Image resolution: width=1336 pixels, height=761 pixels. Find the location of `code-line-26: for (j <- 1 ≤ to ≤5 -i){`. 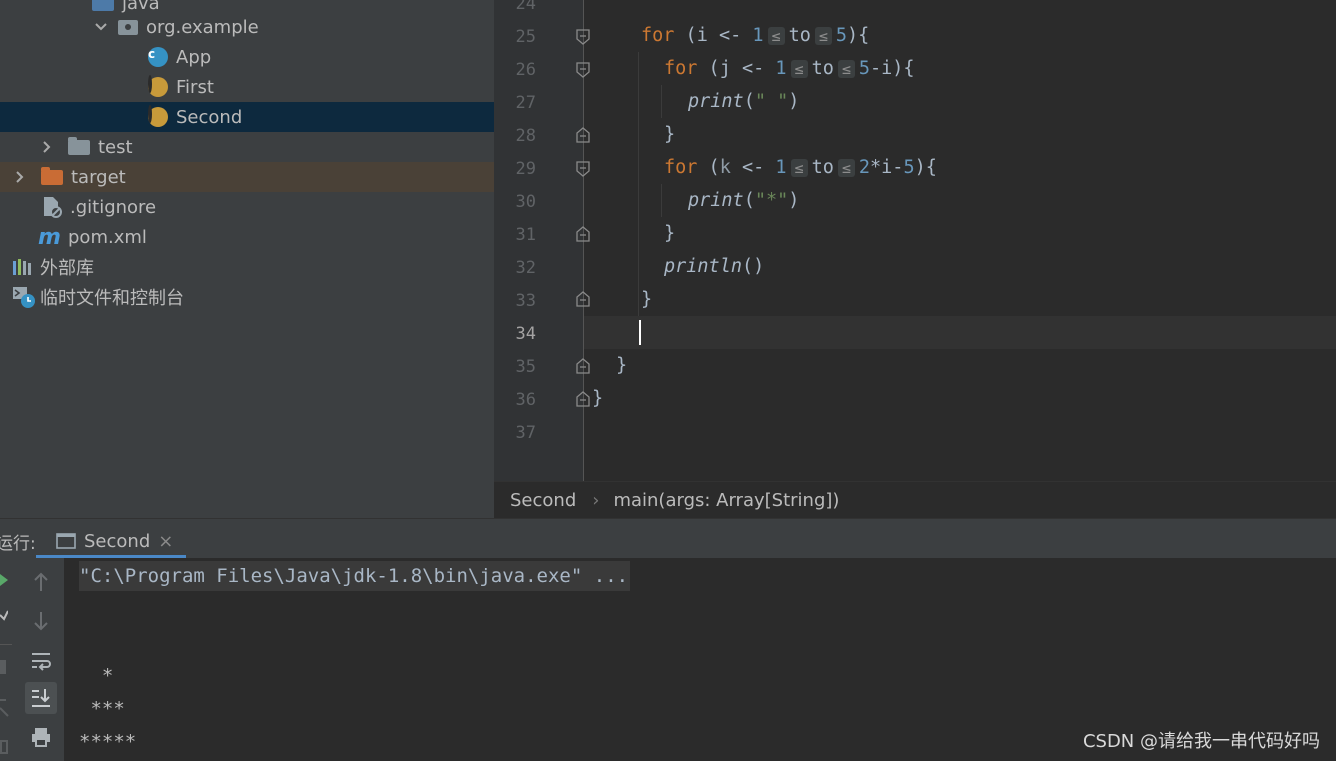

code-line-26: for (j <- 1 ≤ to ≤5 -i){ is located at coordinates (789, 68).